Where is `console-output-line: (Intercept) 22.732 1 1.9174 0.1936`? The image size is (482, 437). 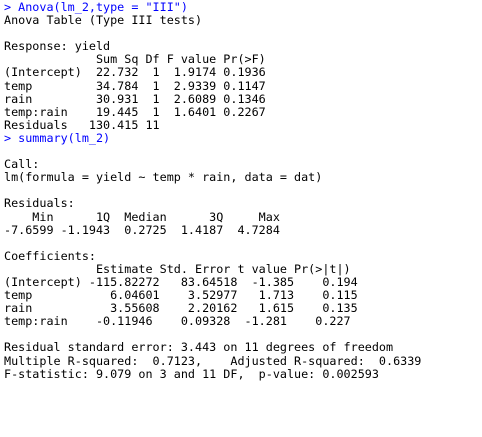 console-output-line: (Intercept) 22.732 1 1.9174 0.1936 is located at coordinates (135, 73).